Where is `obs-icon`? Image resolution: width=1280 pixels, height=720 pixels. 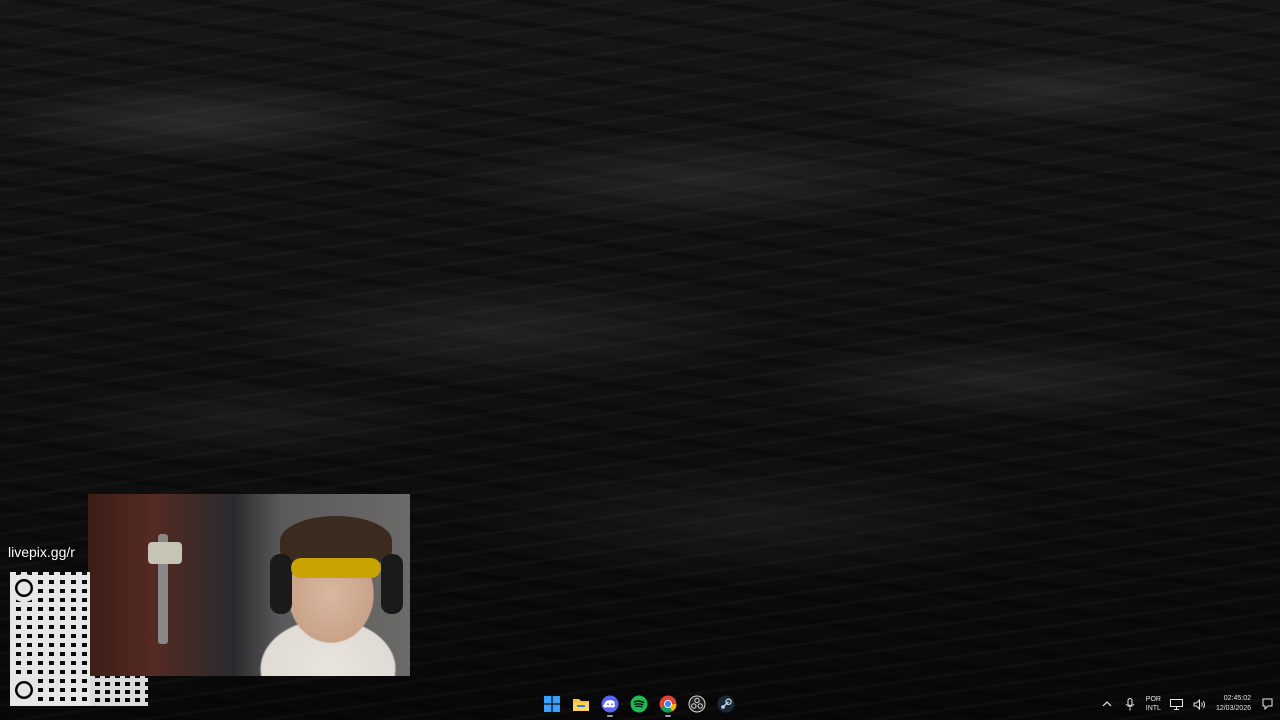
obs-icon is located at coordinates (697, 704).